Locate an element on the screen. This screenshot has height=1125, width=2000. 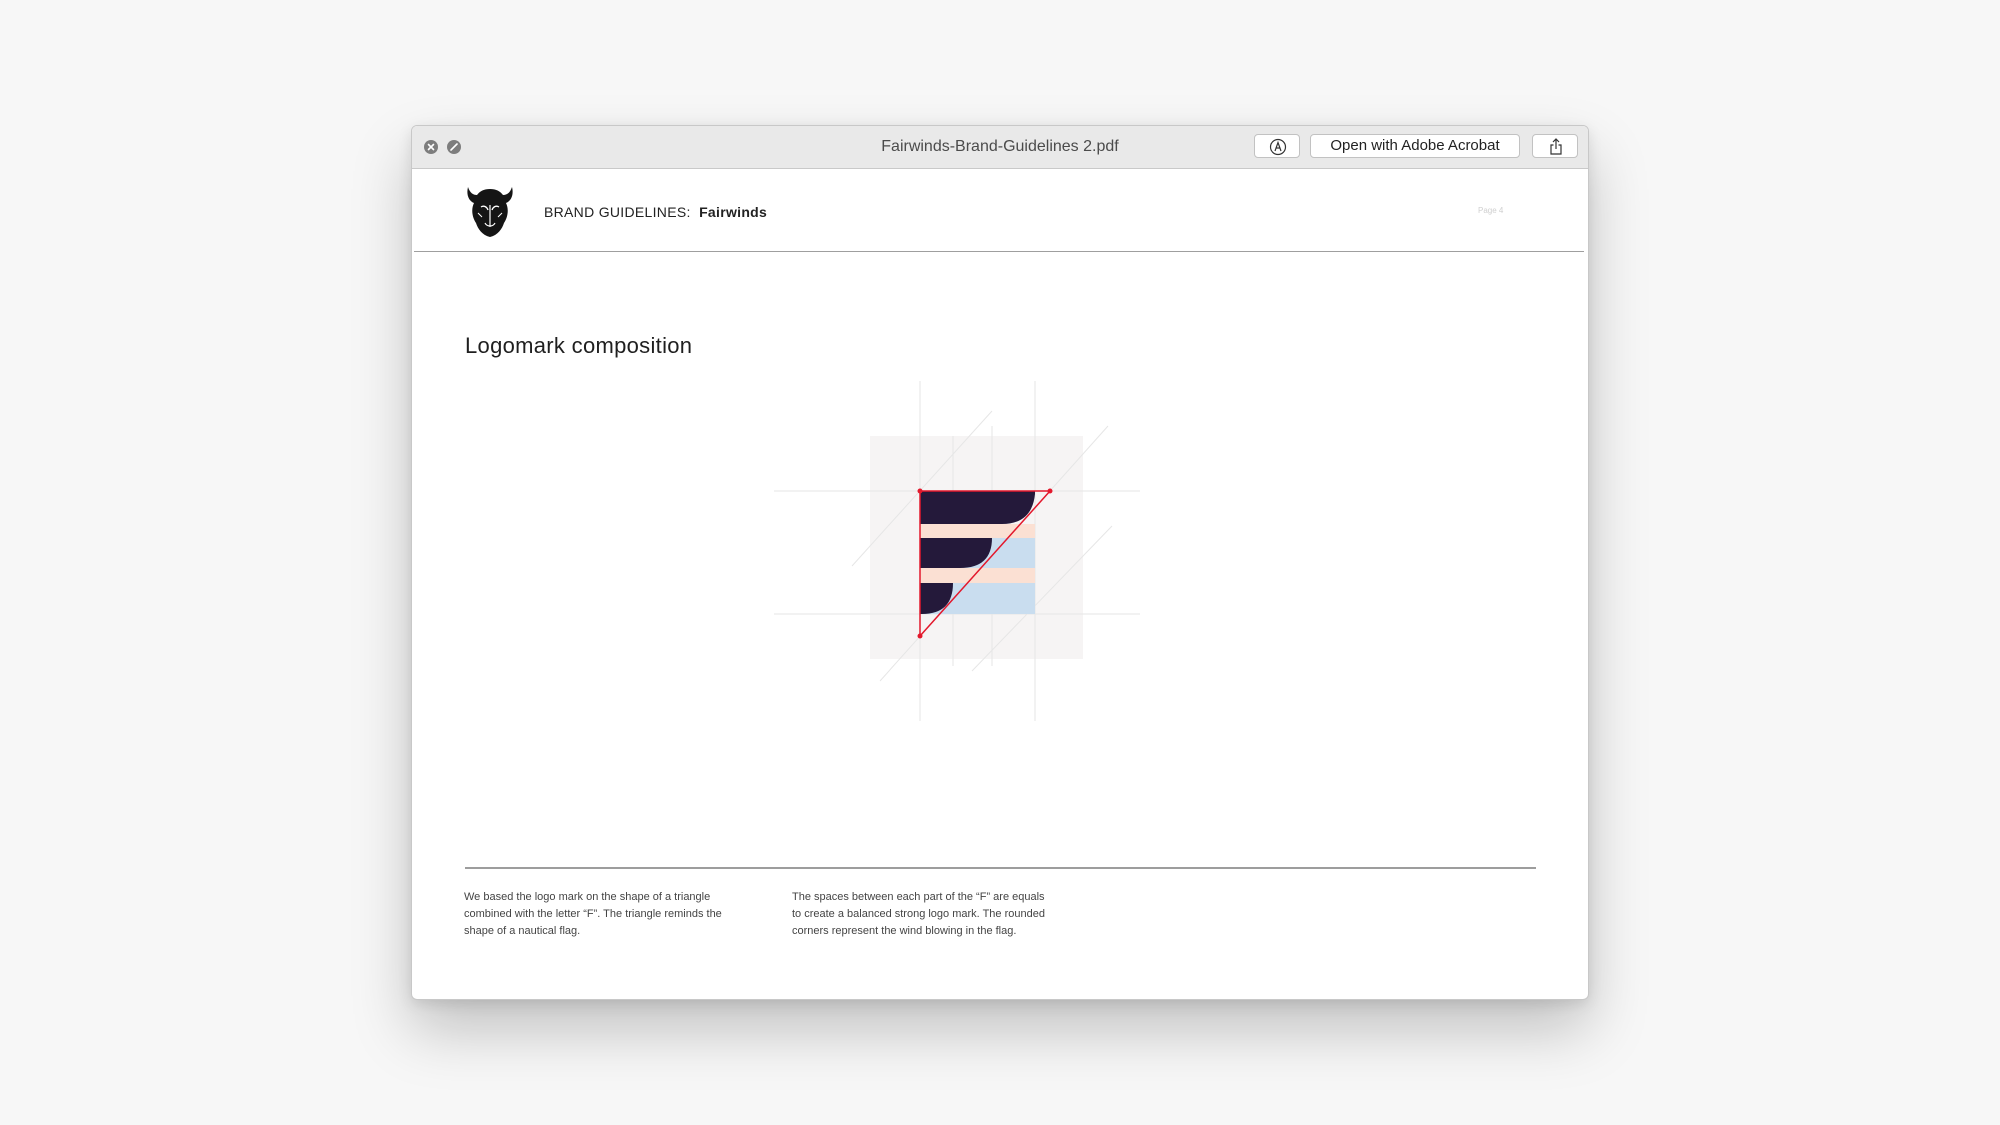
markup-icon is located at coordinates (1278, 147).